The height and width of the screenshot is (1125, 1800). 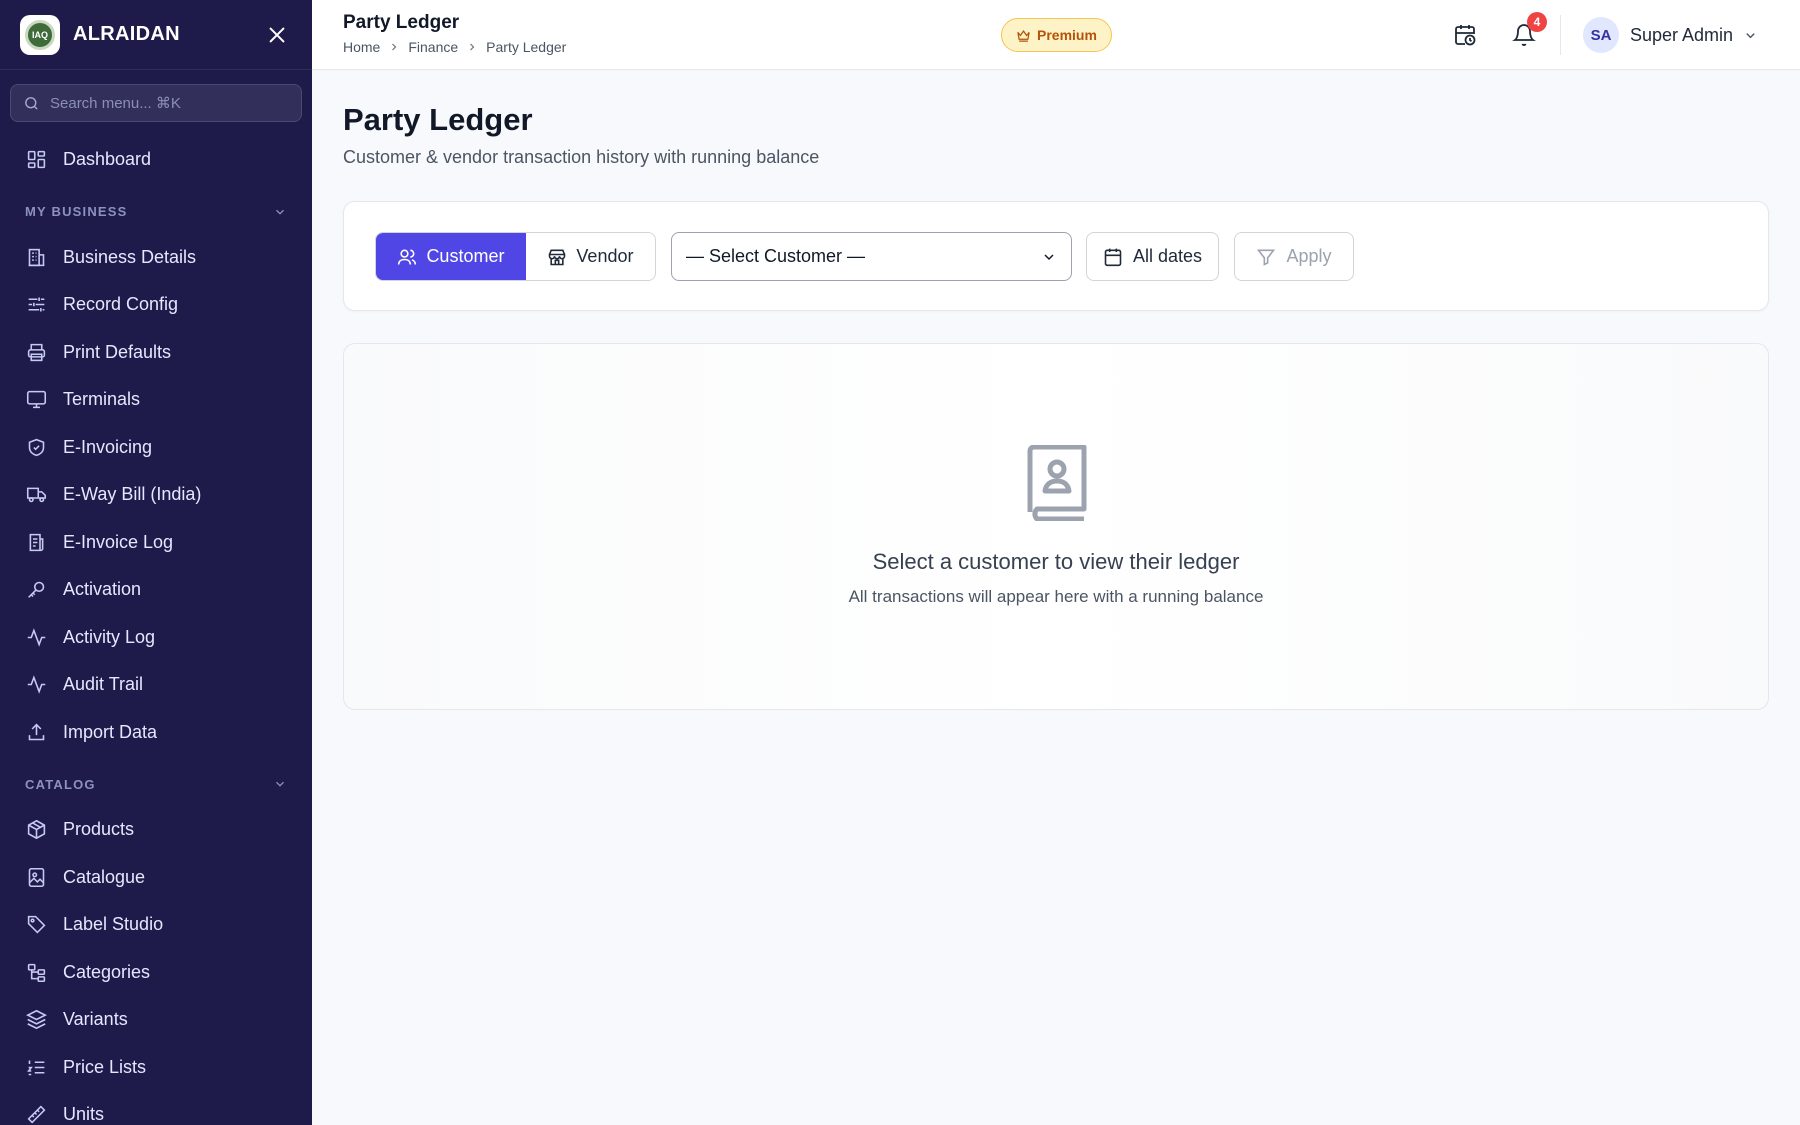 I want to click on section-my-business: MY BUSINESS, so click(x=156, y=212).